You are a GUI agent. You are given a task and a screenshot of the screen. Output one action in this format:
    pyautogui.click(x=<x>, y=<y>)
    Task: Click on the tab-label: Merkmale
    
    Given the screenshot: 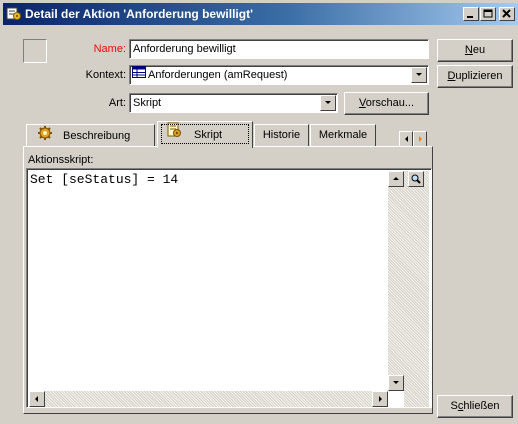 What is the action you would take?
    pyautogui.click(x=343, y=135)
    